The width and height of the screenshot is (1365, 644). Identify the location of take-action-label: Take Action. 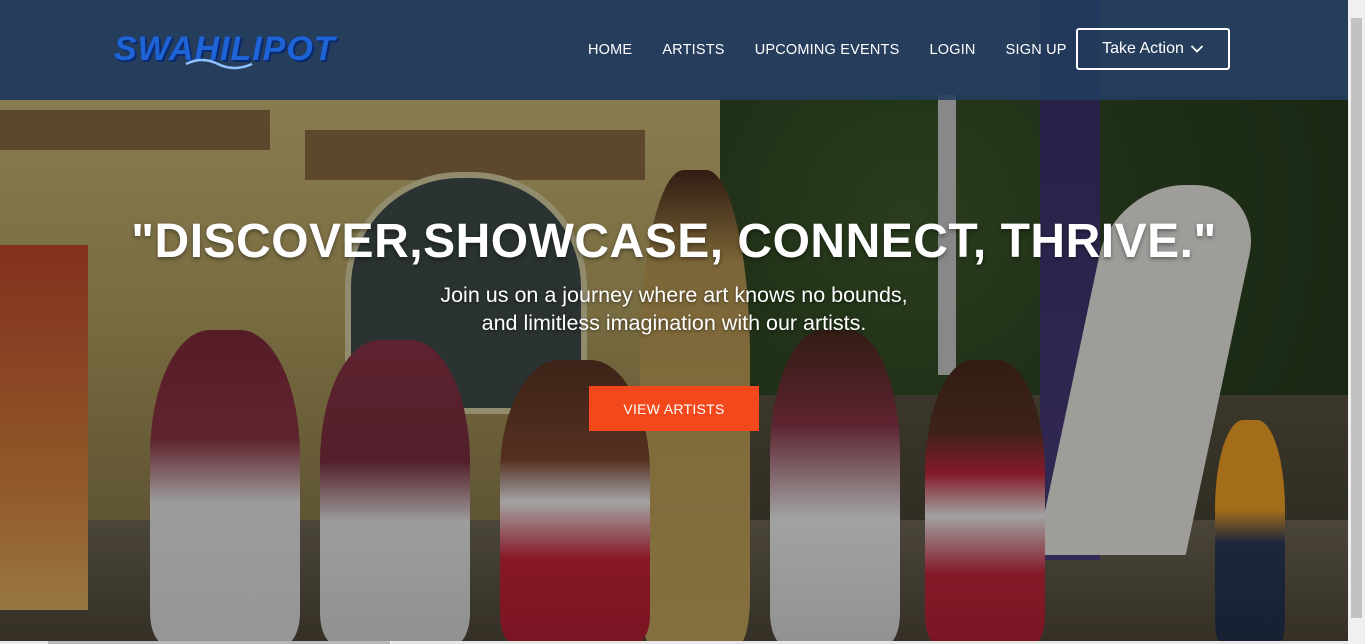
(1143, 48).